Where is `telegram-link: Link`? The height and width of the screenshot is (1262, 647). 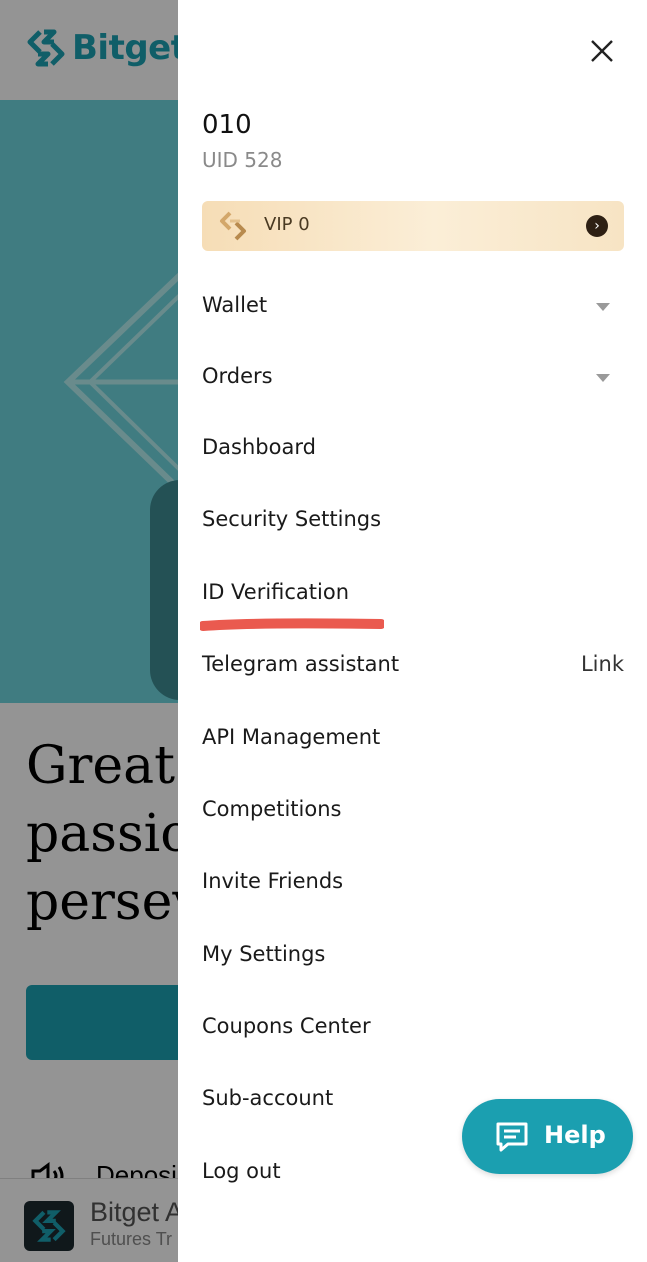 telegram-link: Link is located at coordinates (602, 664).